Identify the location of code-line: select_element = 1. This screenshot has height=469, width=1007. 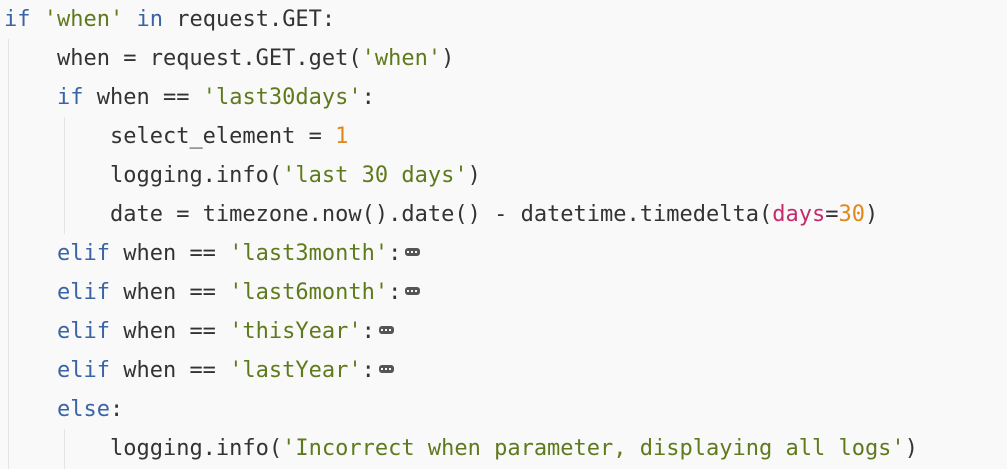
(176, 136).